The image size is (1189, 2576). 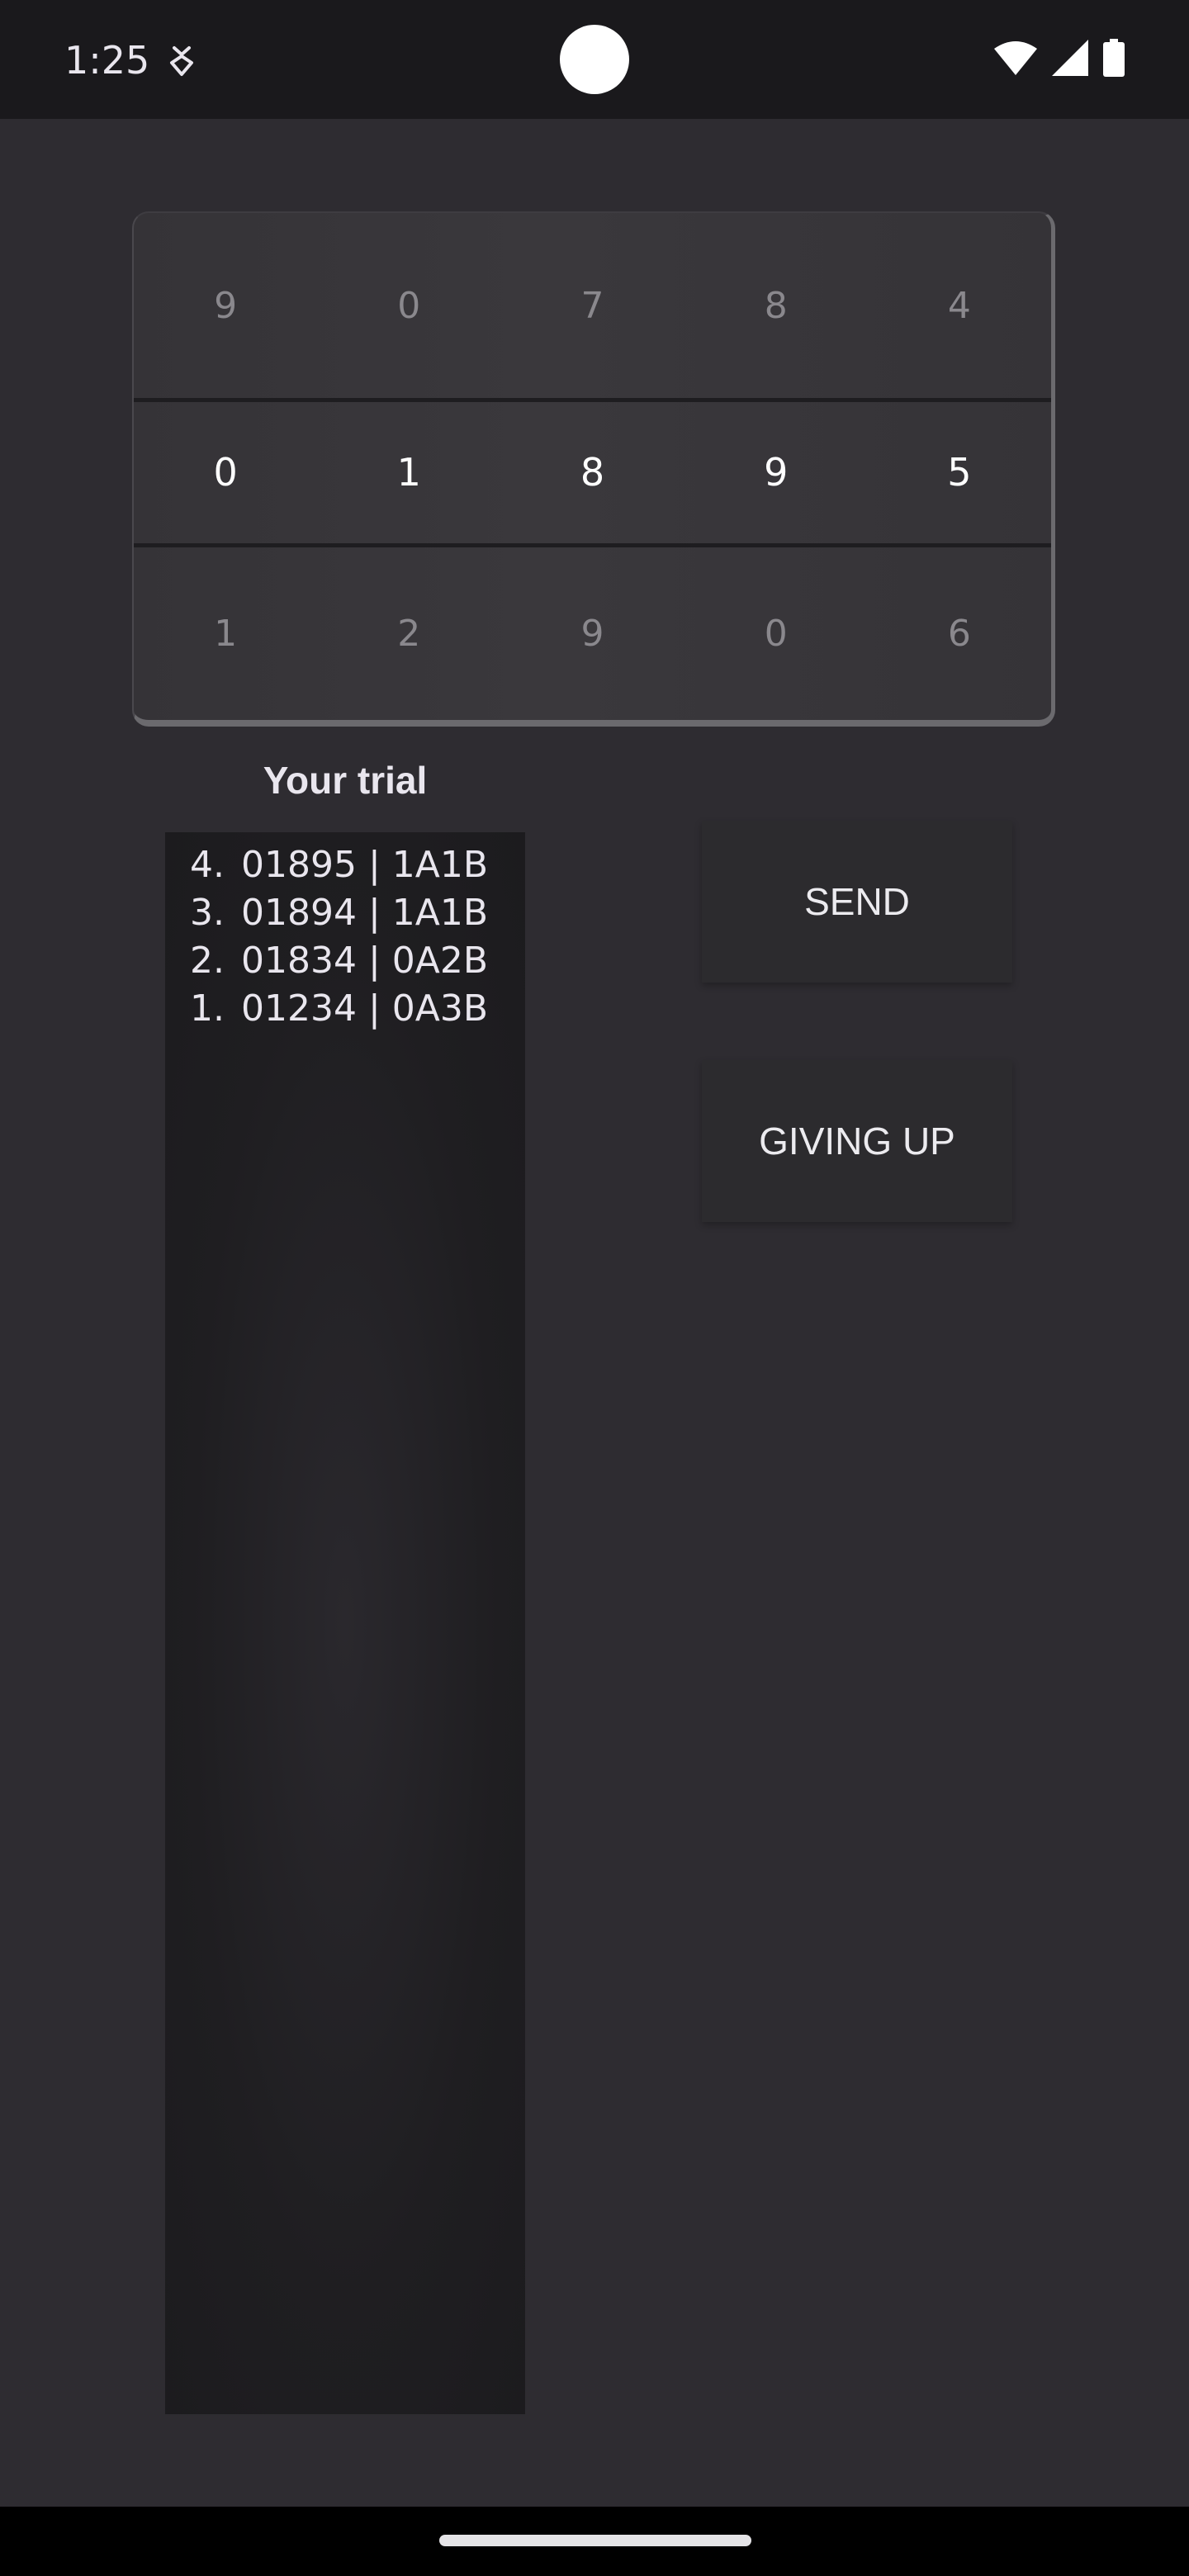 I want to click on picker-digit-selected: 5, so click(x=959, y=472).